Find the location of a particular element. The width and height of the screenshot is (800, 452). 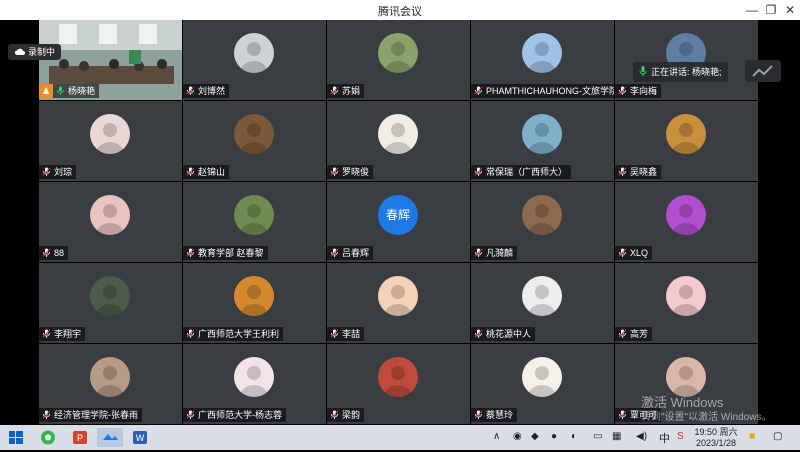

window-title: 腾讯会议 is located at coordinates (400, 12).